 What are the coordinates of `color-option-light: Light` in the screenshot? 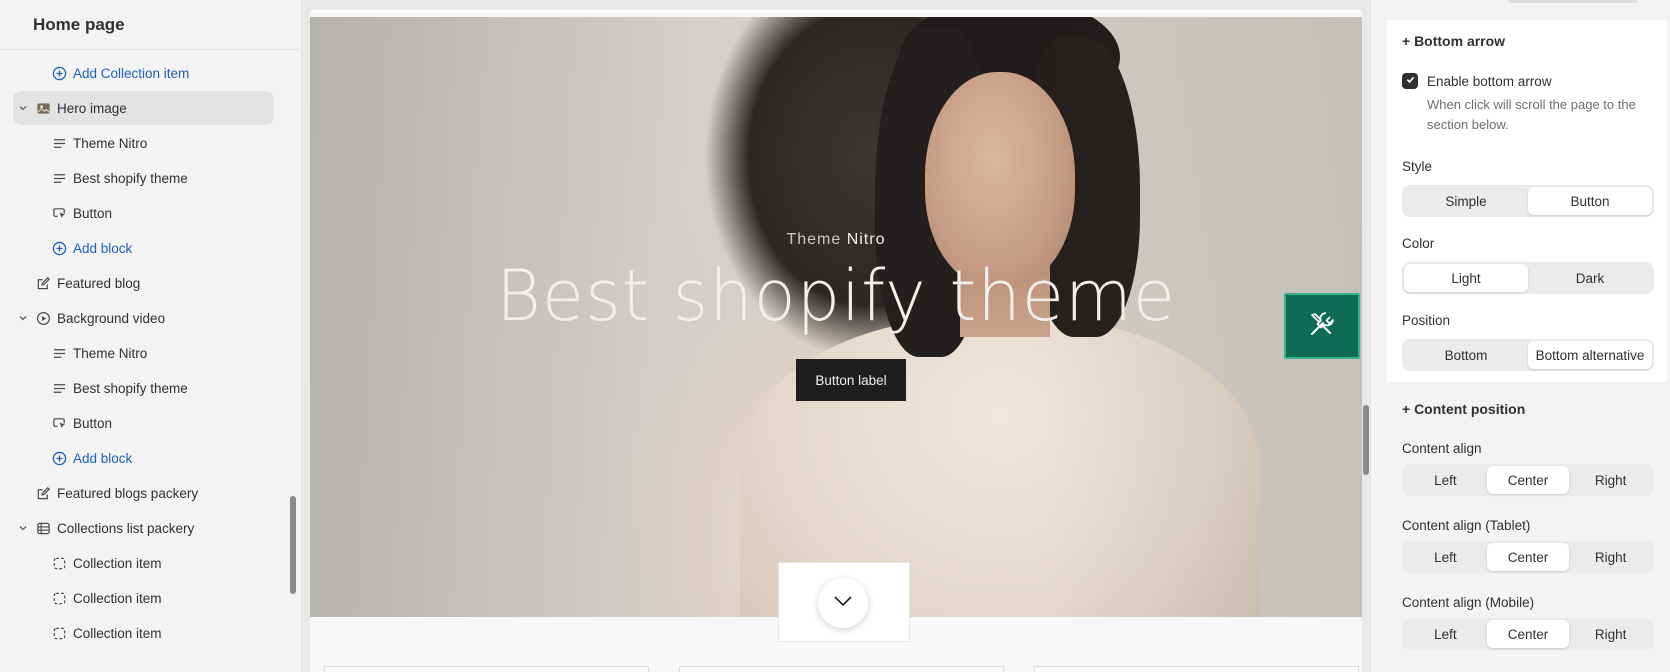 It's located at (1466, 278).